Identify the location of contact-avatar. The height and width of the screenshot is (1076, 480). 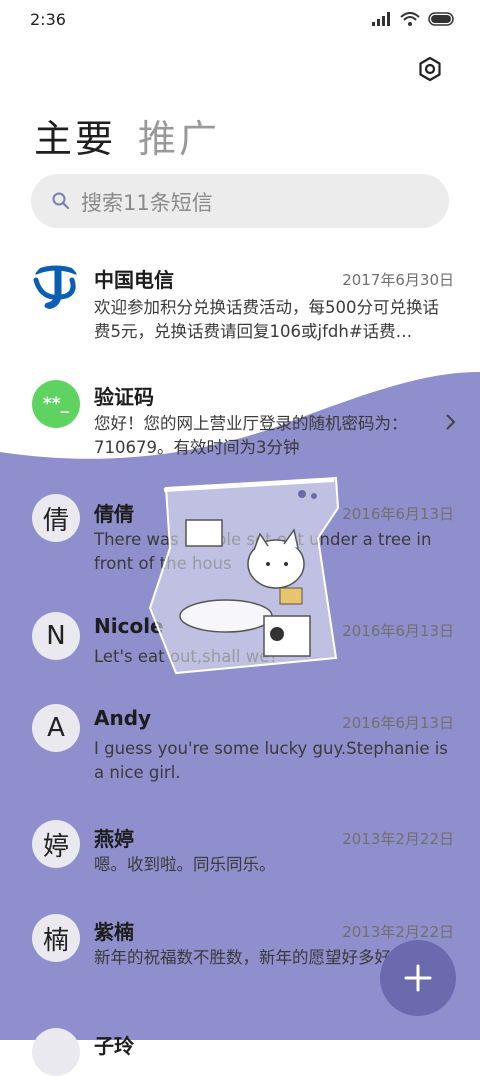
(56, 1052).